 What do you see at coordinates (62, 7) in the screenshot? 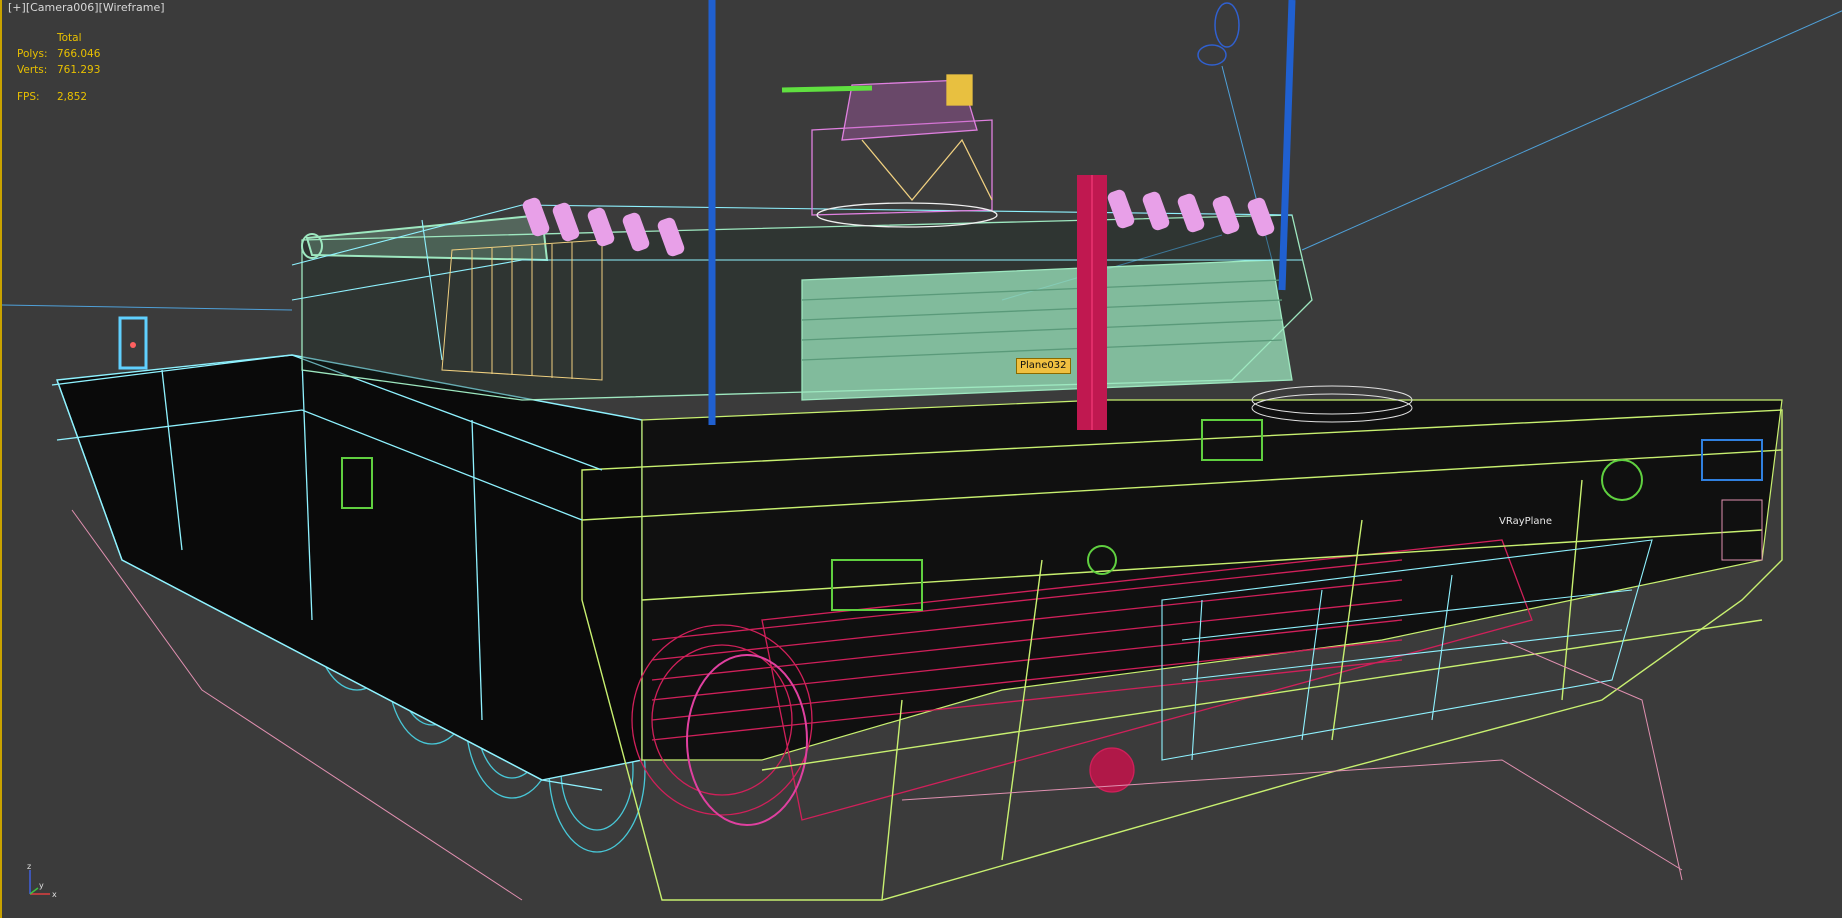
I see `camera-label: [Camera006]` at bounding box center [62, 7].